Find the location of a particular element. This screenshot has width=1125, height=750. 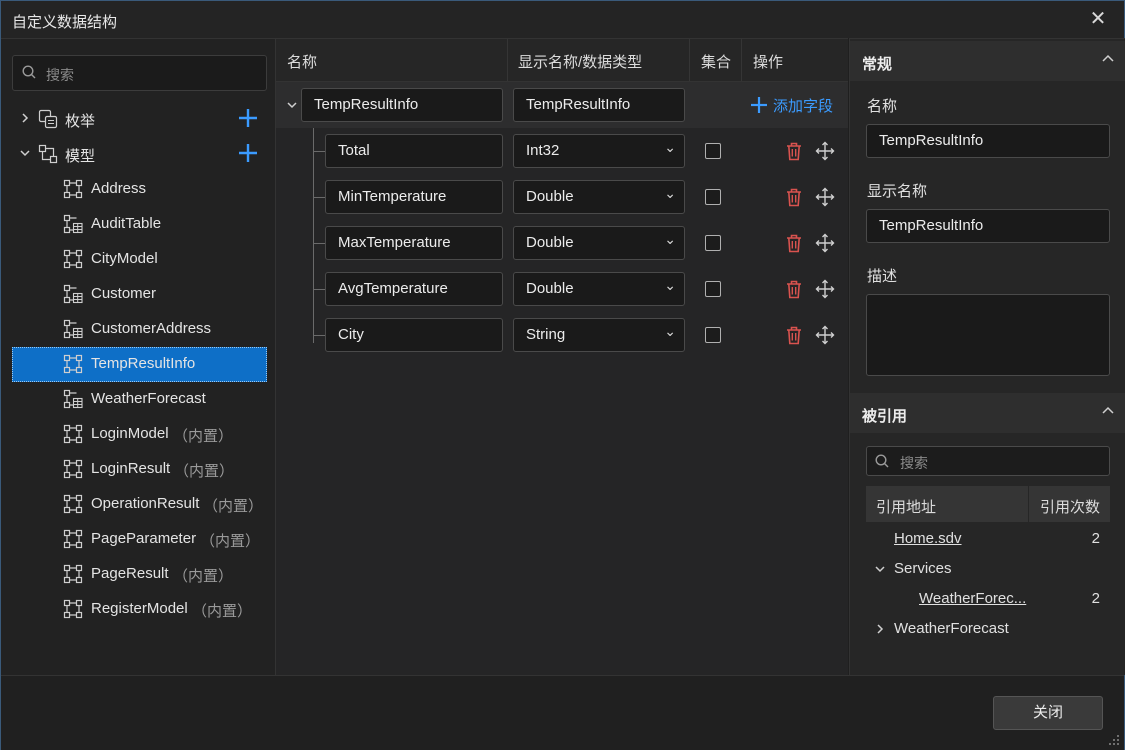

reference-row: Home.sdv 2 is located at coordinates (1002, 544).